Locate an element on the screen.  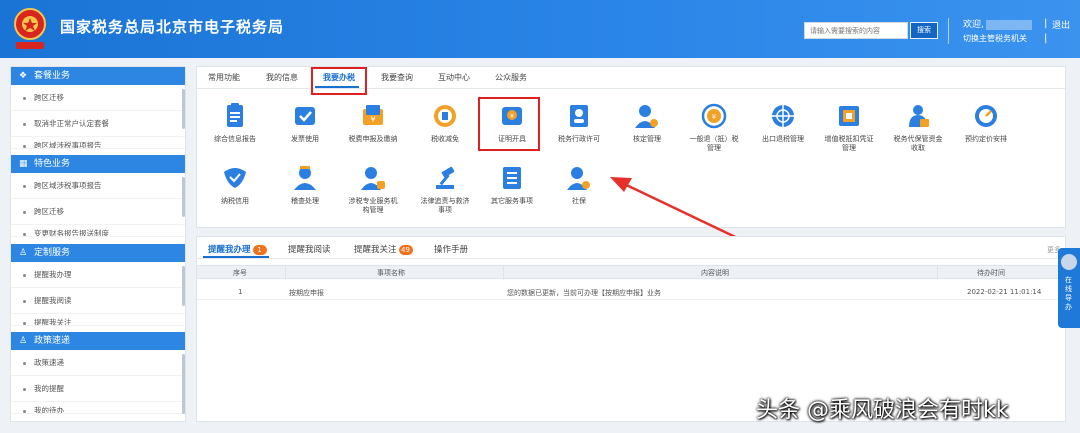
service-clipboard: 综合信息报告 is located at coordinates (235, 122).